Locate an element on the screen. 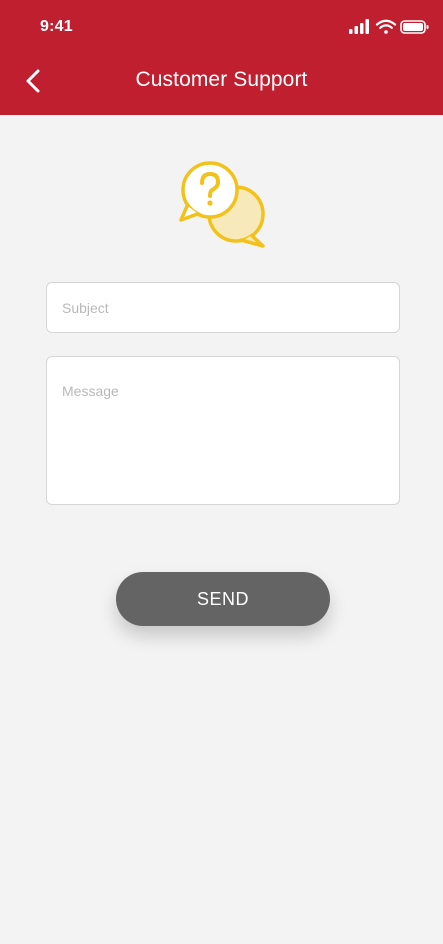 This screenshot has width=443, height=944. message-input is located at coordinates (223, 430).